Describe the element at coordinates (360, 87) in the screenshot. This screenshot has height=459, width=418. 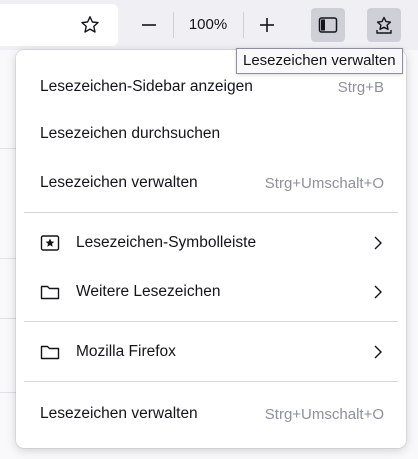
I see `menu-item-shortcut: Strg+B` at that location.